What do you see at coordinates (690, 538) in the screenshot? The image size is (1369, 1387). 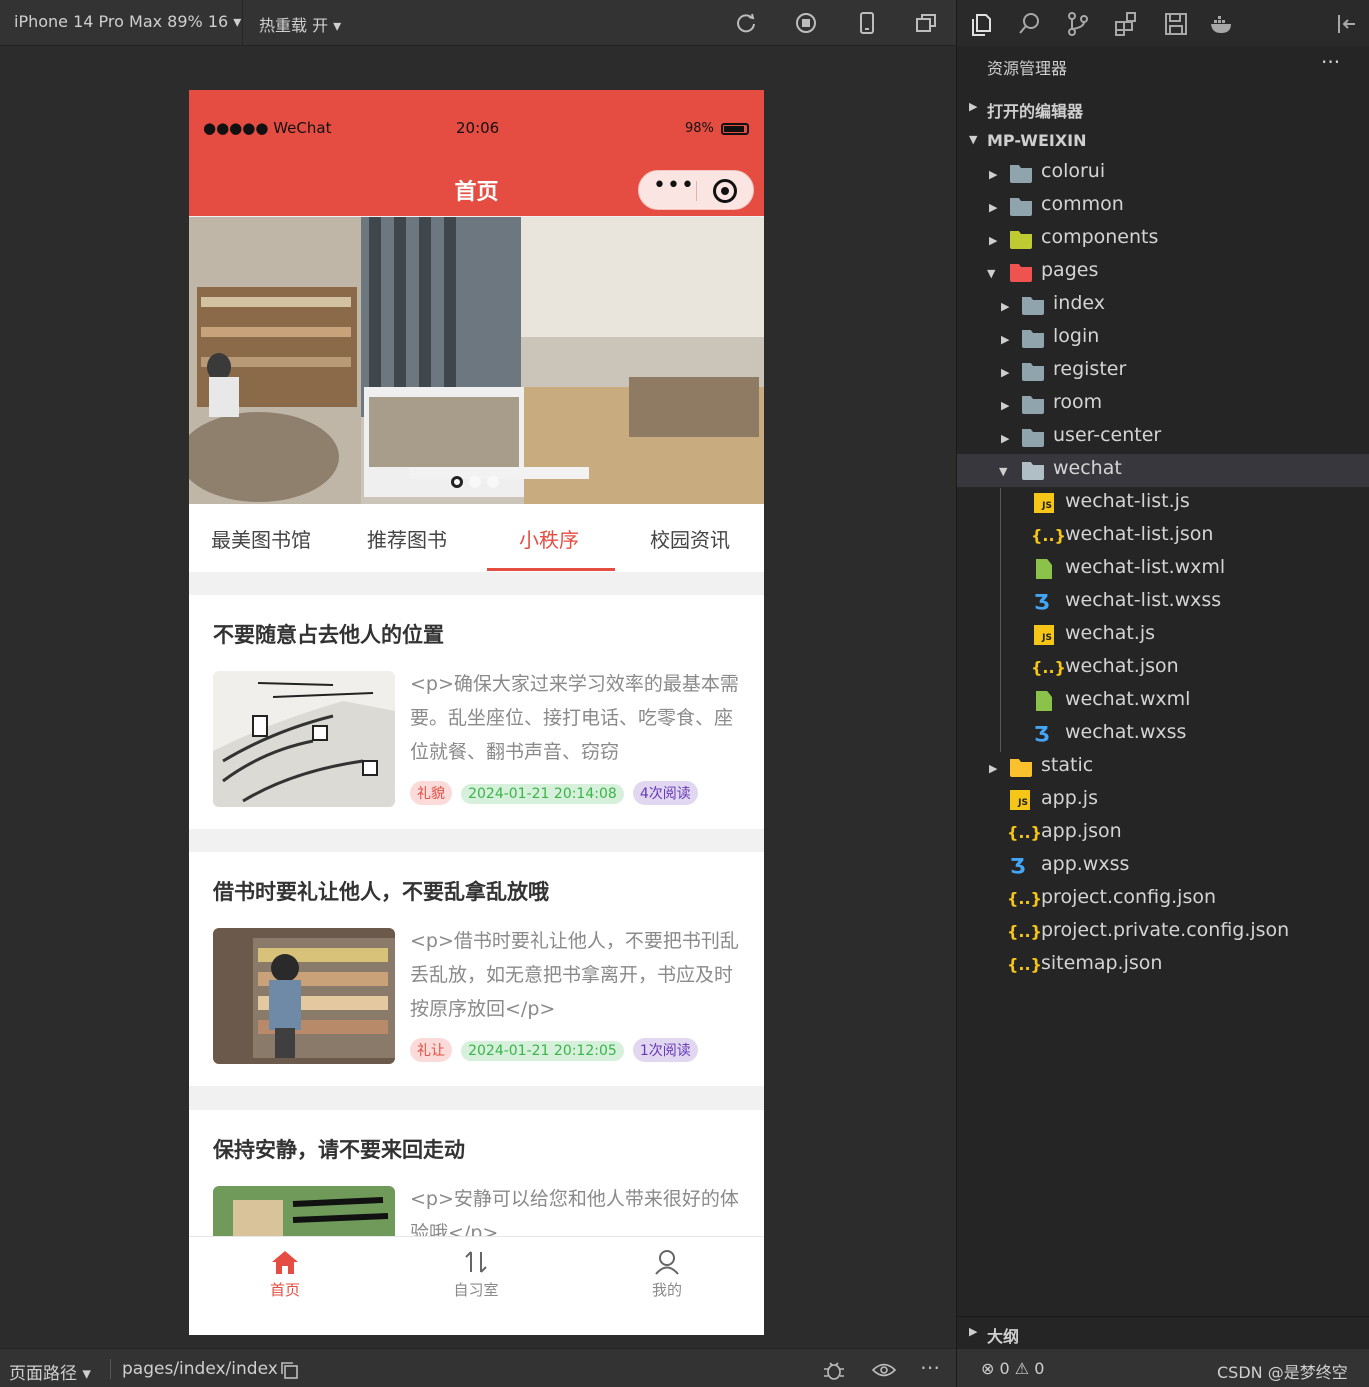 I see `tab-campus-news: 校园资讯` at bounding box center [690, 538].